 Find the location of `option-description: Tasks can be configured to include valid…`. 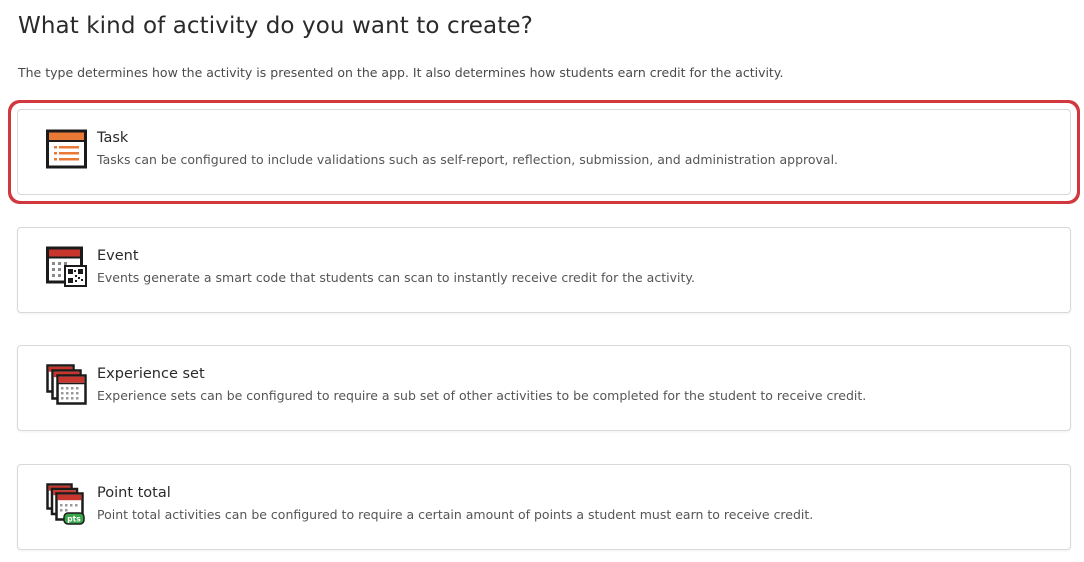

option-description: Tasks can be configured to include valid… is located at coordinates (468, 159).